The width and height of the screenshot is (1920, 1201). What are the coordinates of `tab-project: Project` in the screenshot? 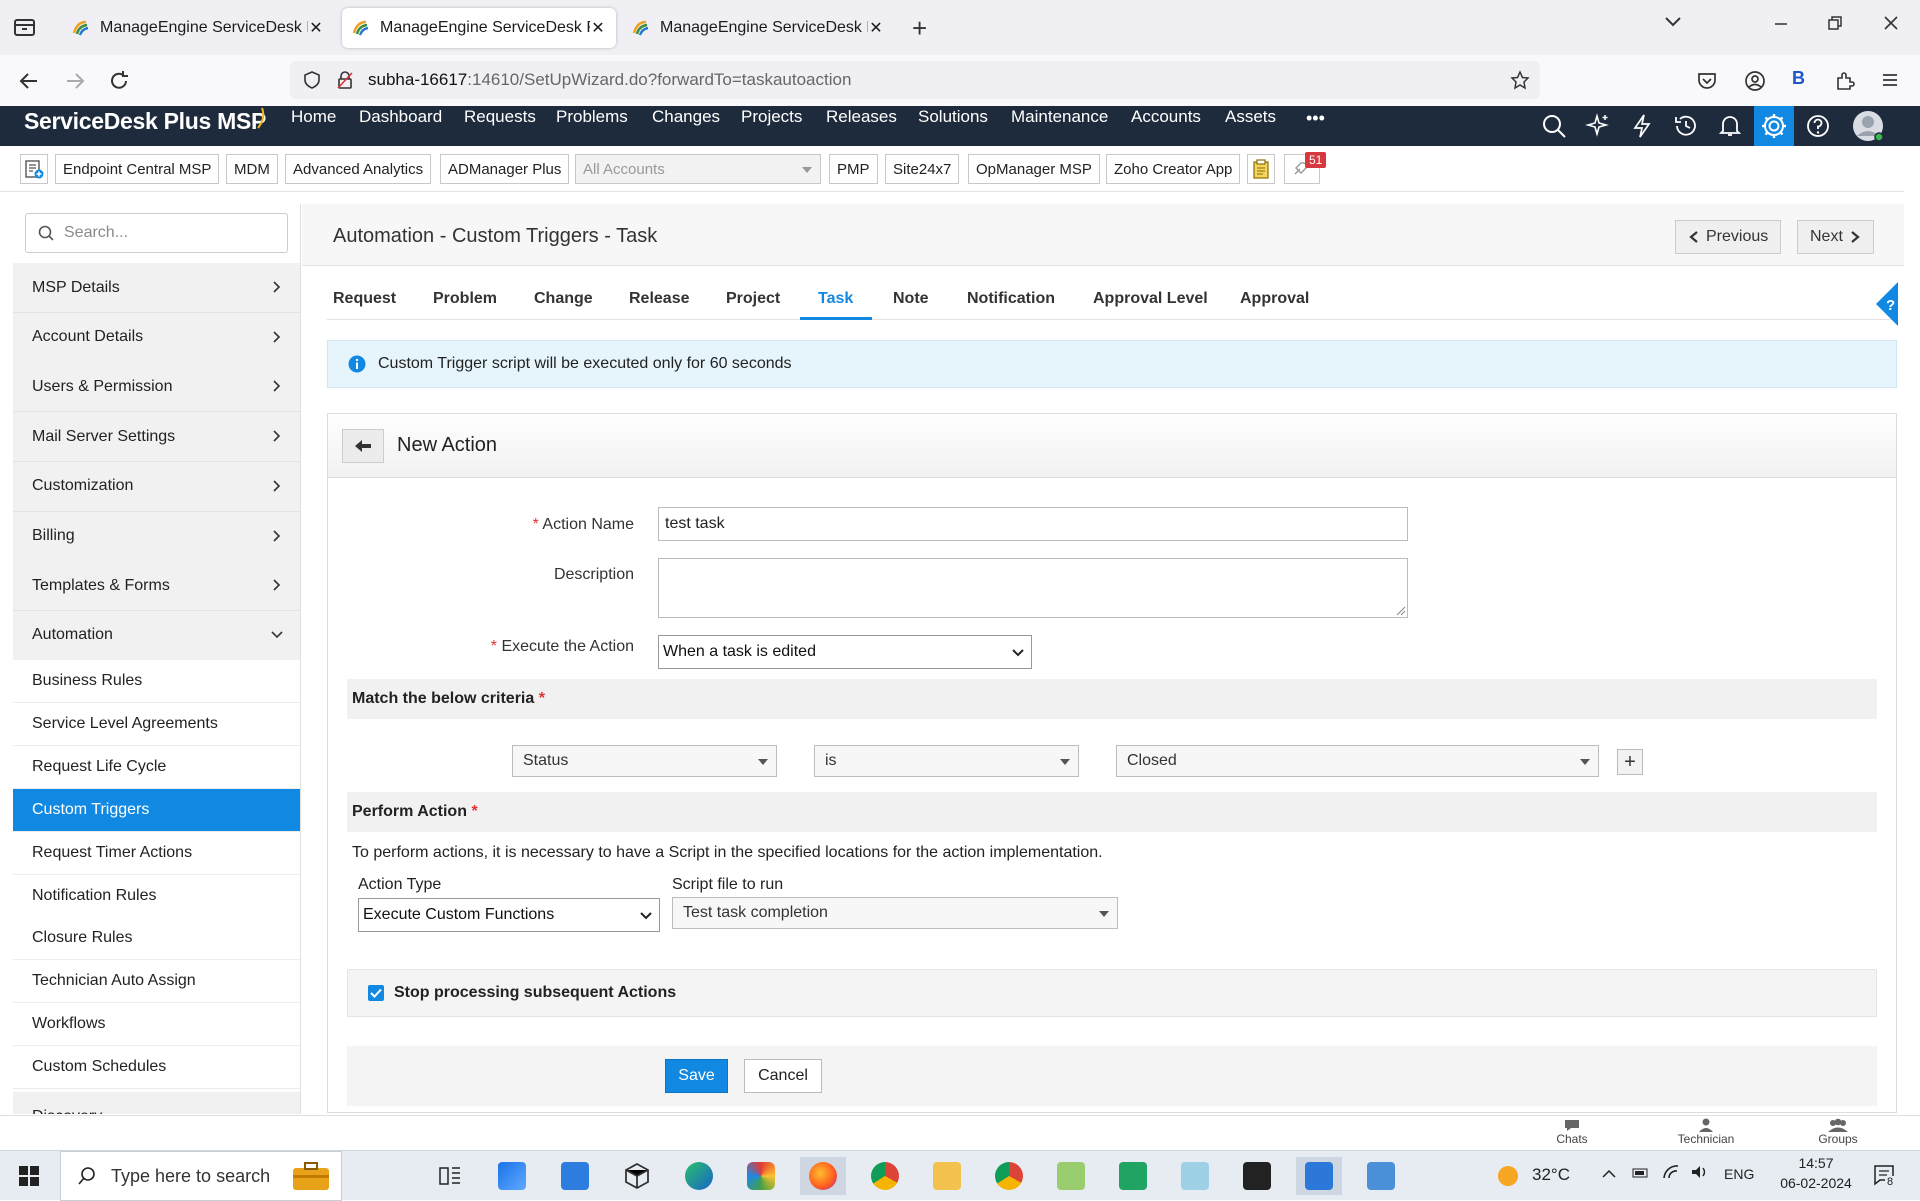 It's located at (753, 299).